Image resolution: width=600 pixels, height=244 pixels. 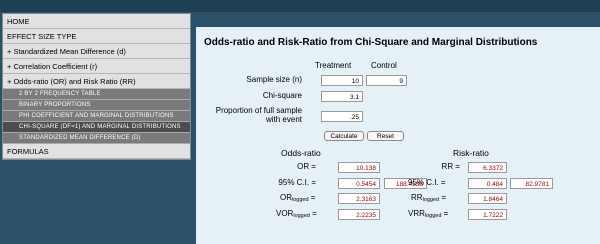 What do you see at coordinates (96, 94) in the screenshot?
I see `nav-sub-2x2-table: 2 by 2 frequency table` at bounding box center [96, 94].